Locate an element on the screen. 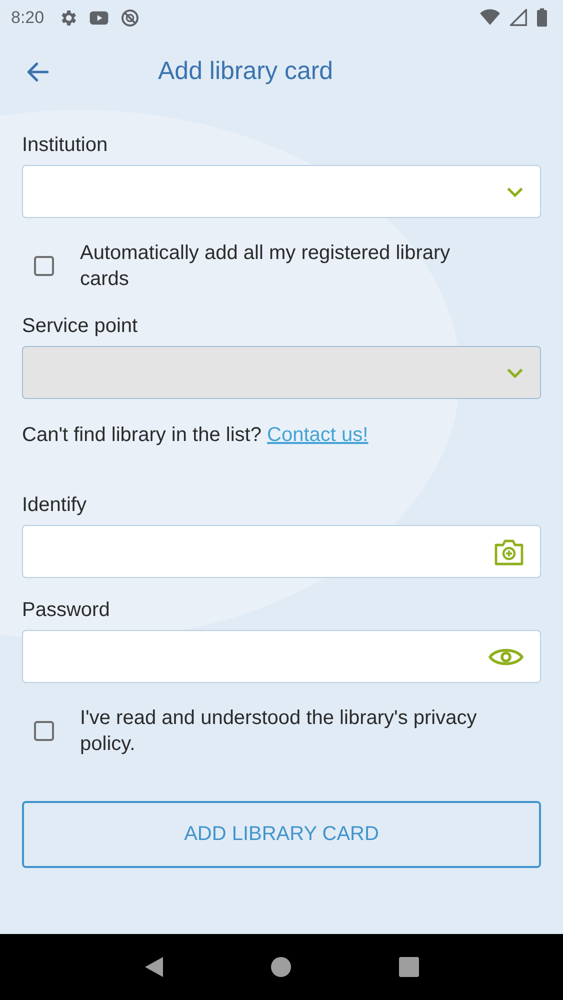  camera-icon is located at coordinates (509, 552).